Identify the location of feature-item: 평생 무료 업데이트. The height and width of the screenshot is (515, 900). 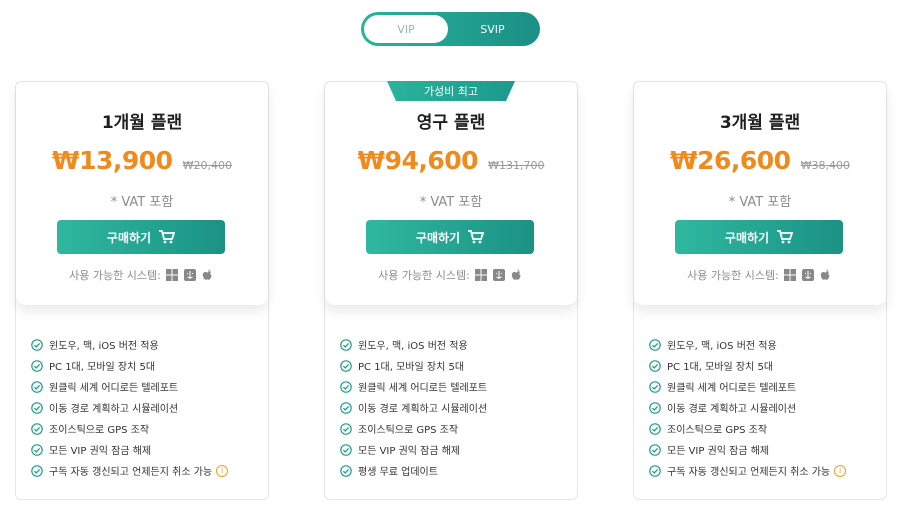
(413, 470).